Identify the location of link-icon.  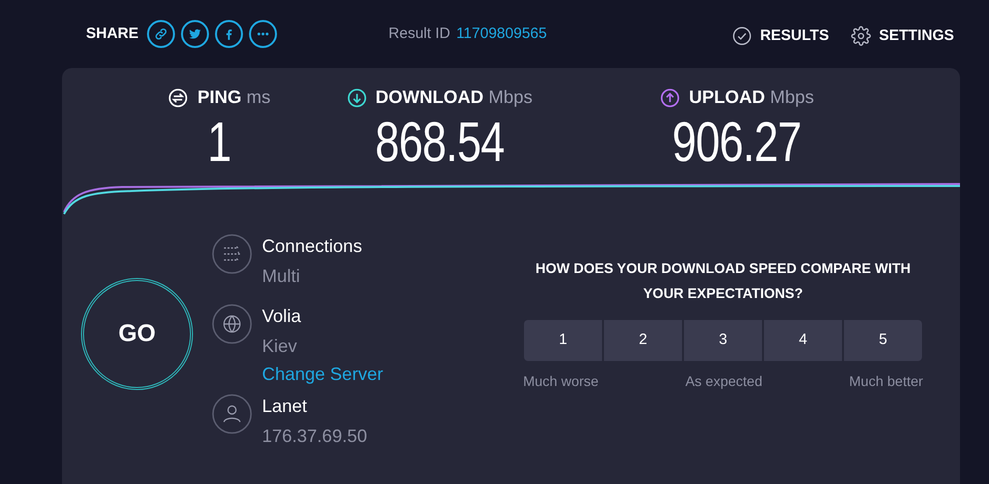
(161, 34).